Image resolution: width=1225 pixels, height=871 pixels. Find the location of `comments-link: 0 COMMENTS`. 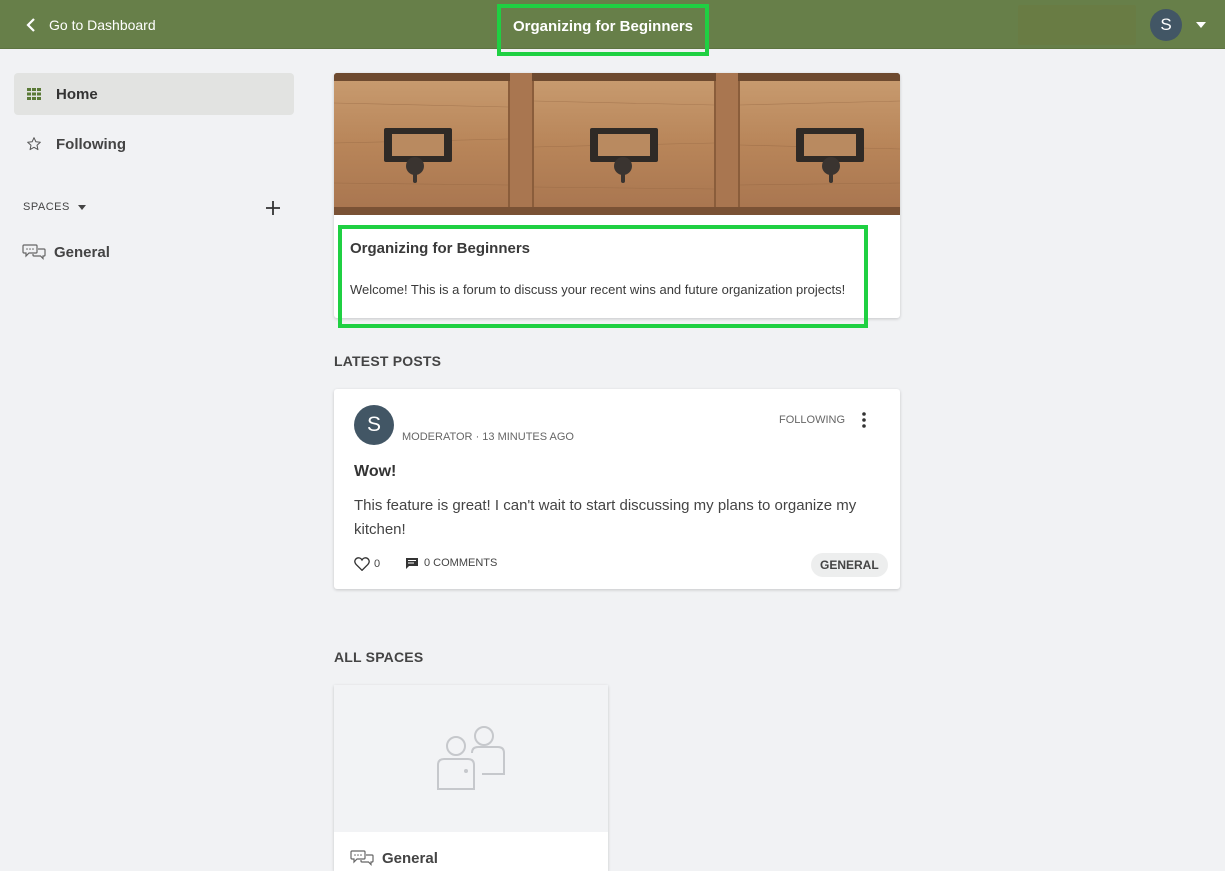

comments-link: 0 COMMENTS is located at coordinates (451, 563).